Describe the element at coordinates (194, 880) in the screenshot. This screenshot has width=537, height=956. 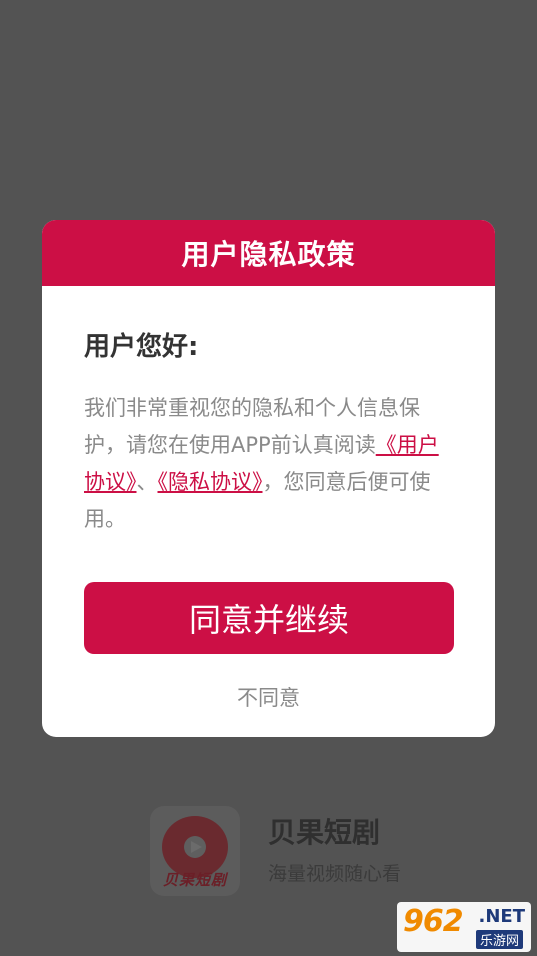
I see `logo-text: 贝果短剧` at that location.